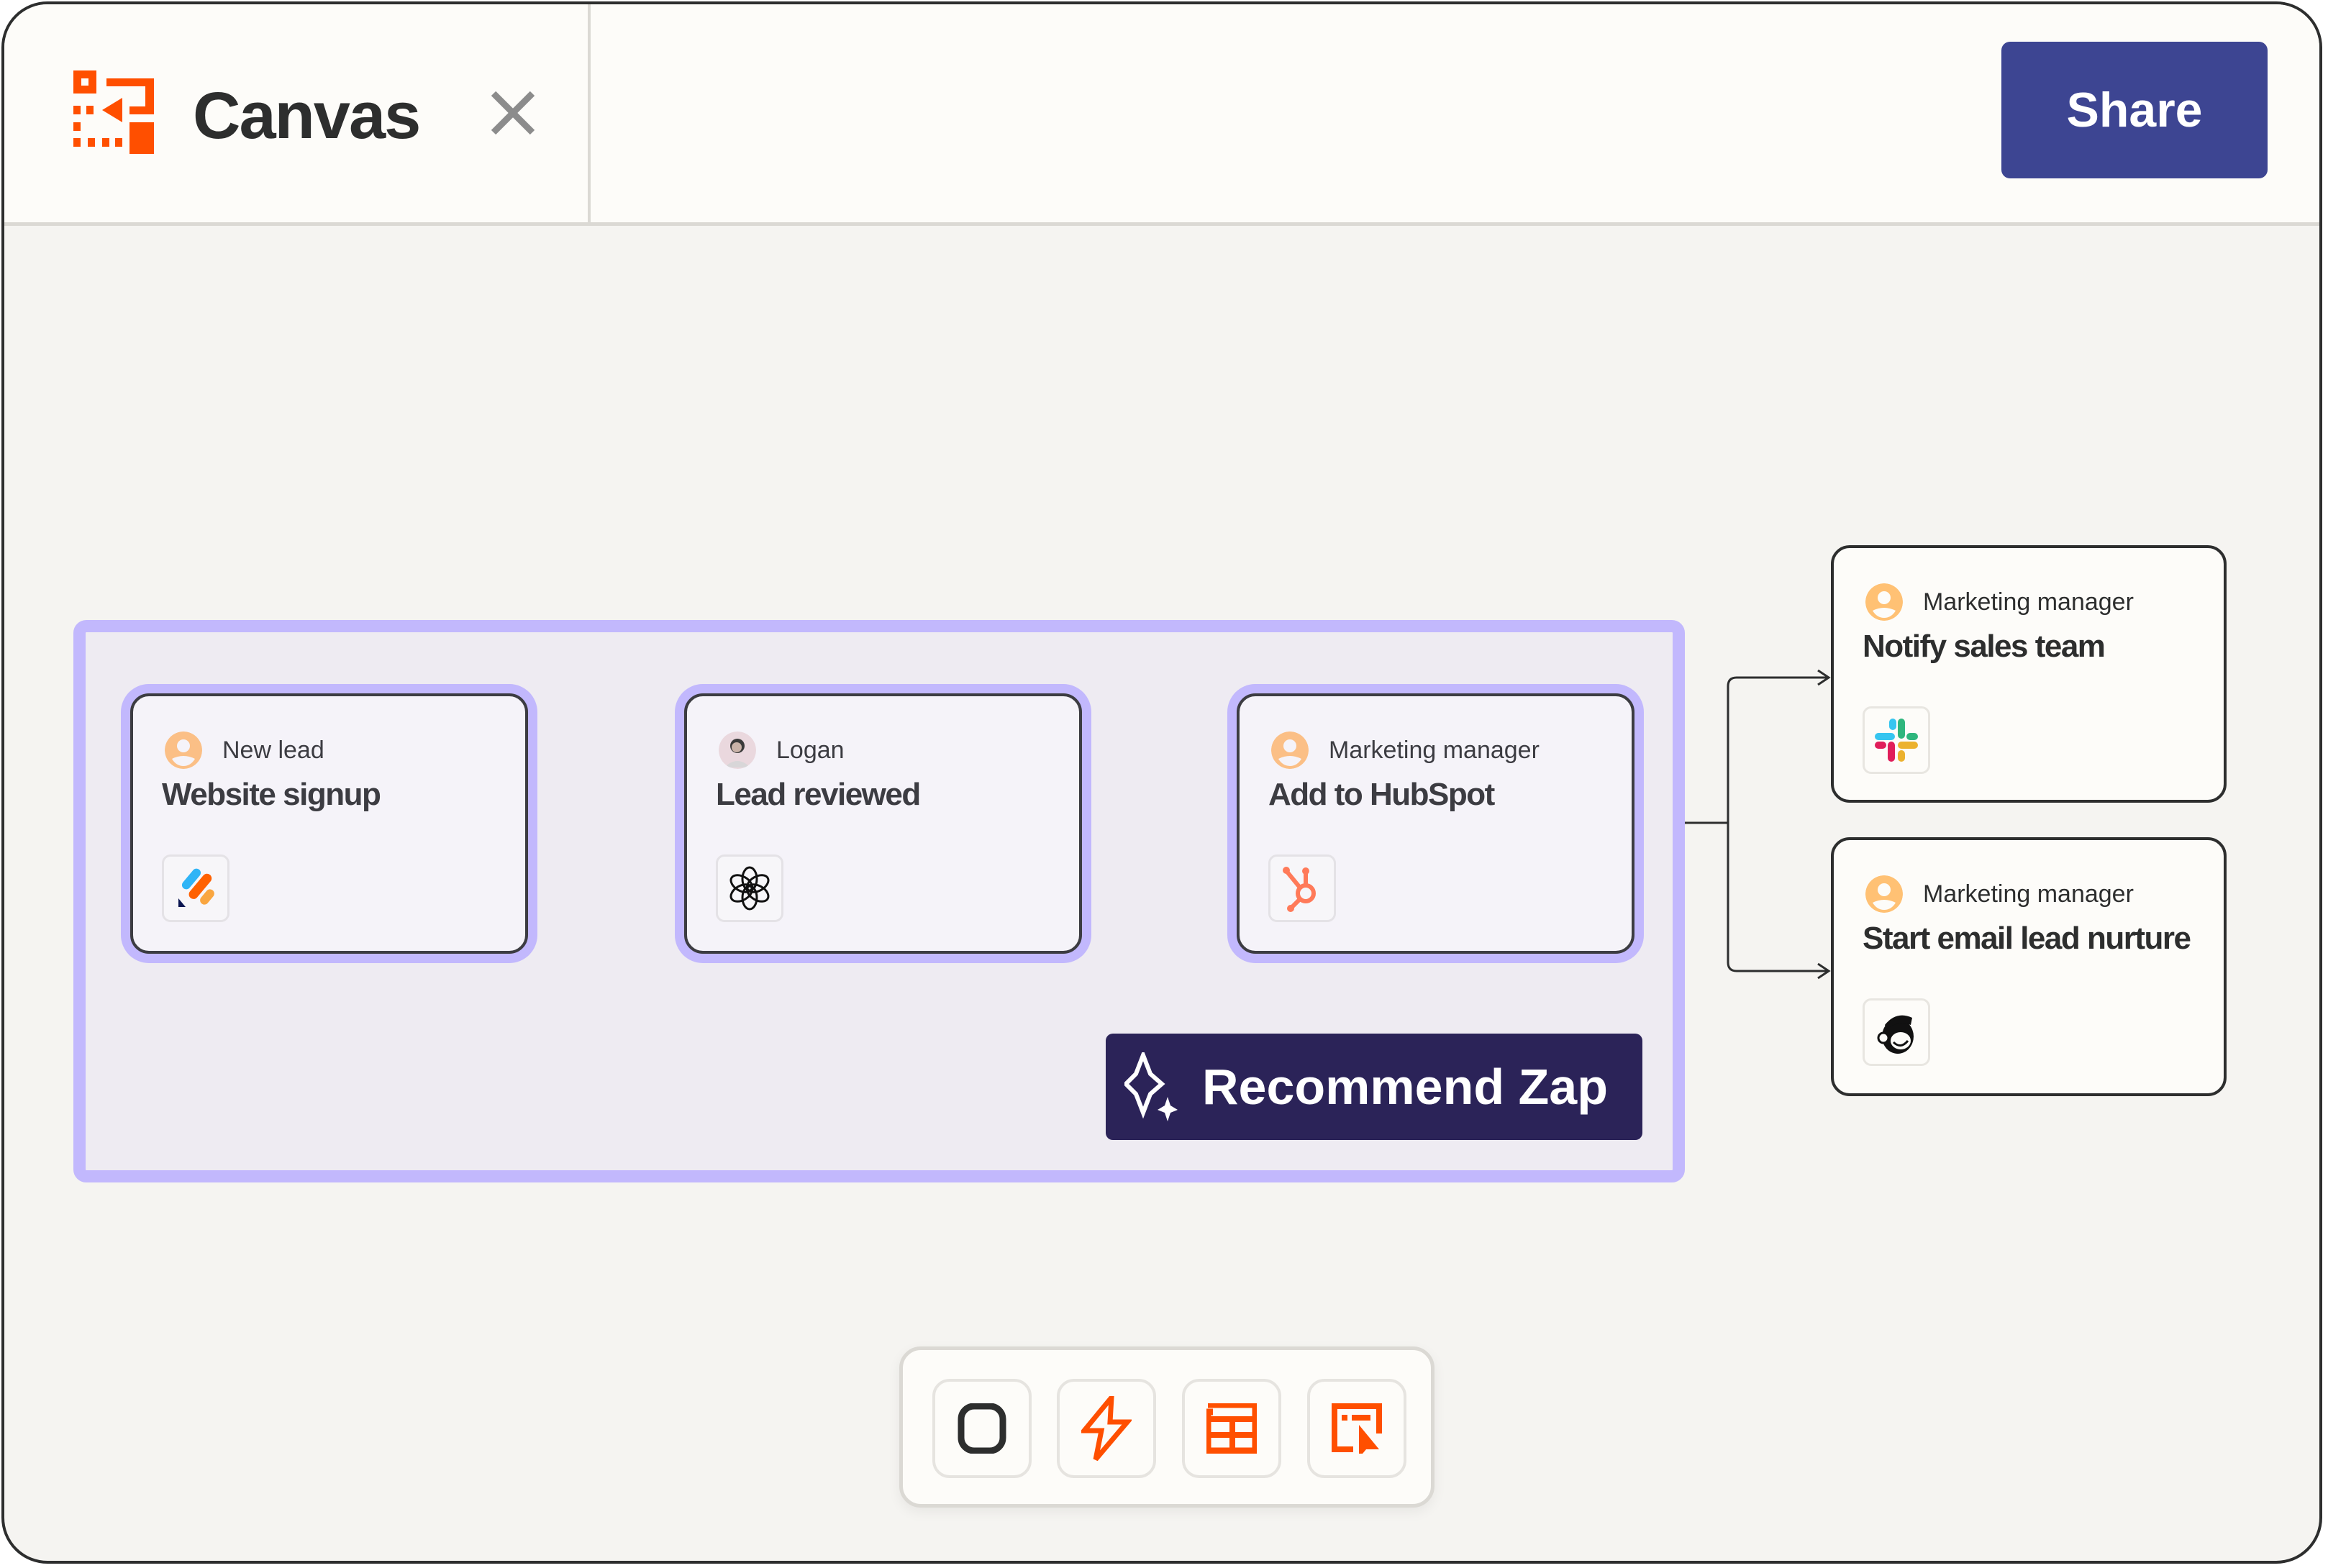  I want to click on step-owner: New lead, so click(244, 750).